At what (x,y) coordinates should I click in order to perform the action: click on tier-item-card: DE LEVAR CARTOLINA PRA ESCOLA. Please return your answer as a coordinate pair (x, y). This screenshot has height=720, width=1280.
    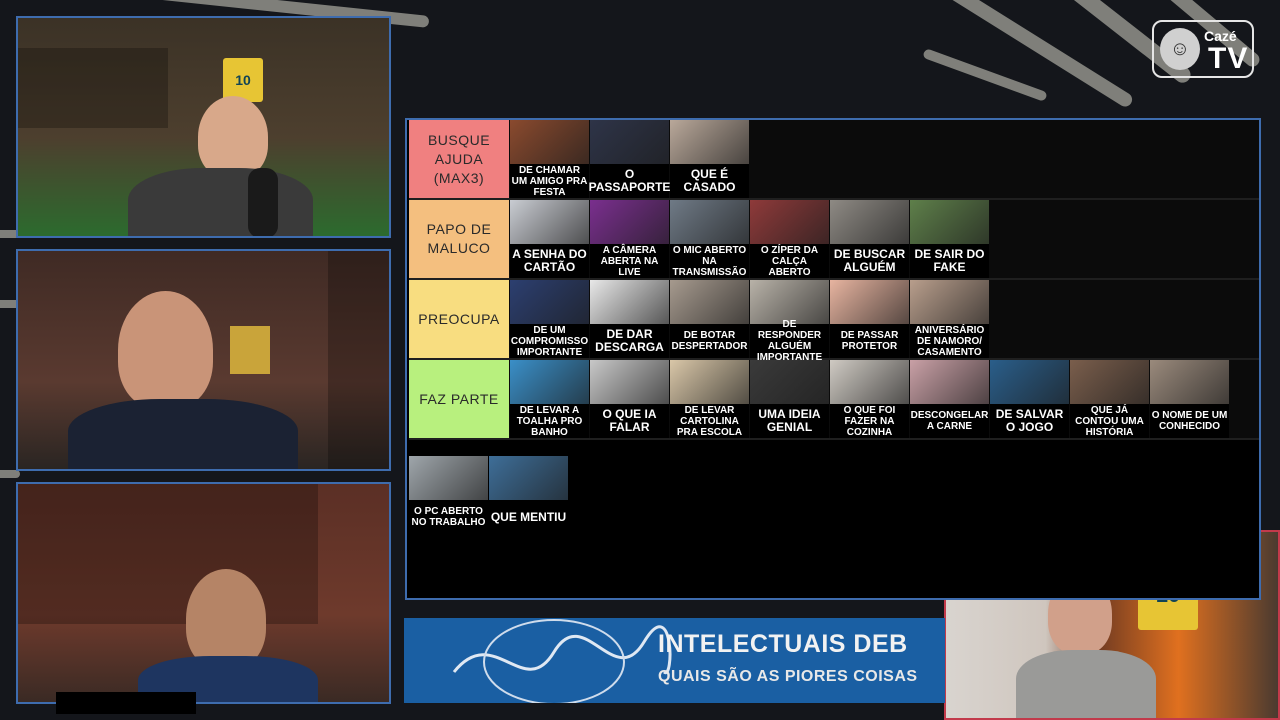
    Looking at the image, I should click on (709, 399).